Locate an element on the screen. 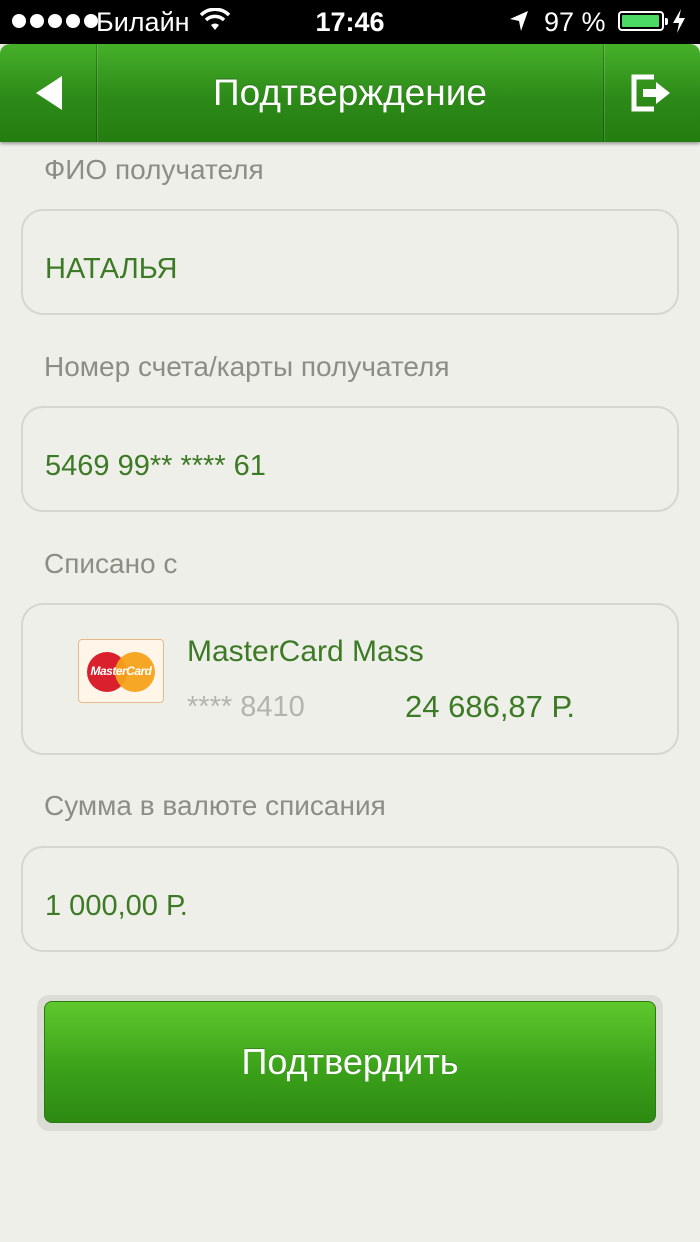 This screenshot has height=1242, width=700. account-number-field: 5469 99** **** 61 is located at coordinates (350, 459).